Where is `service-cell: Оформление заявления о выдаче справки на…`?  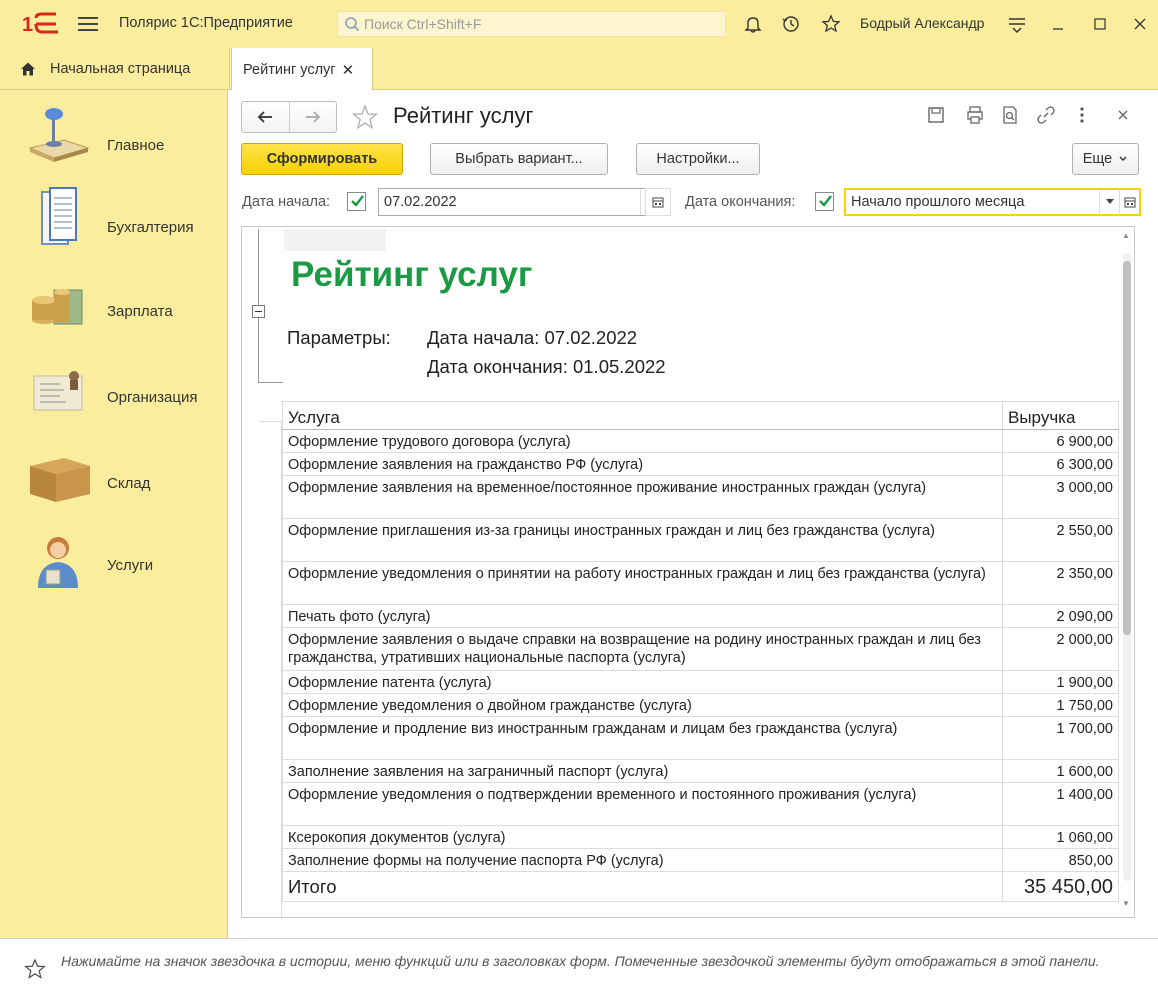 service-cell: Оформление заявления о выдаче справки на… is located at coordinates (642, 649).